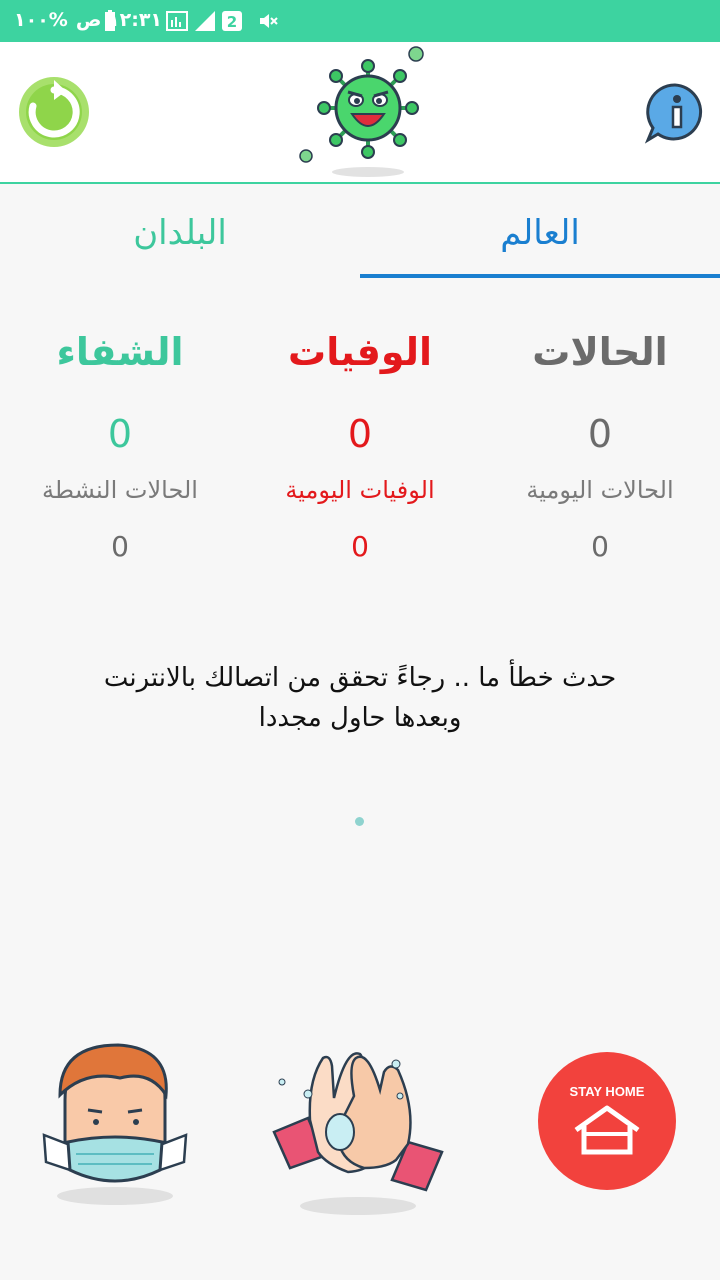 This screenshot has width=720, height=1280. Describe the element at coordinates (110, 20) in the screenshot. I see `battery-icon` at that location.